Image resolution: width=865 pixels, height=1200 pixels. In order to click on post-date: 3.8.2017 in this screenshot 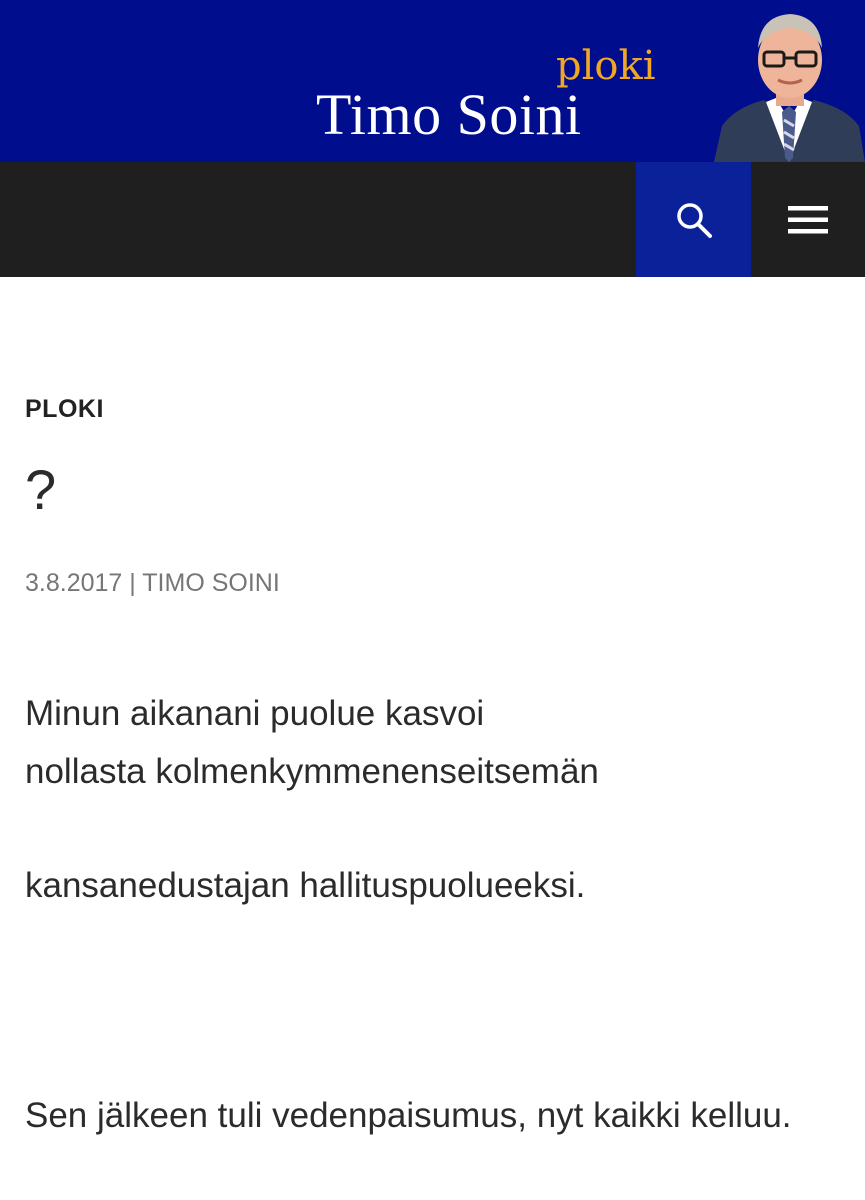, I will do `click(73, 583)`.